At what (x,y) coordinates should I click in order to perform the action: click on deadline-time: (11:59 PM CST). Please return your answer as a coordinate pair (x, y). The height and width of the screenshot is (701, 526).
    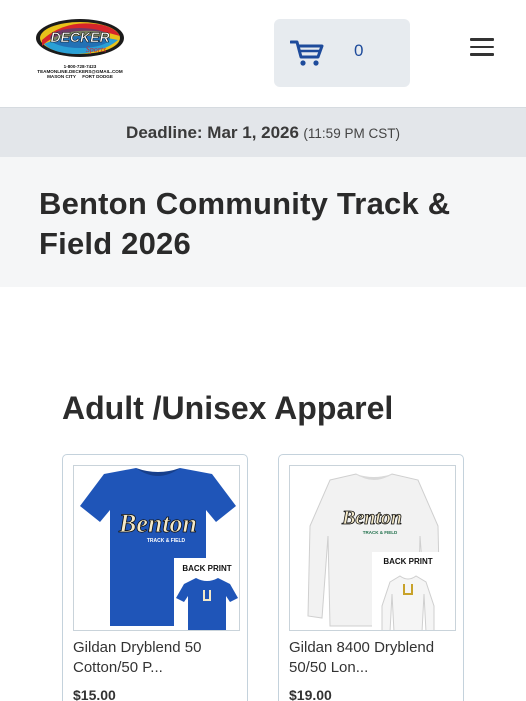
    Looking at the image, I should click on (351, 133).